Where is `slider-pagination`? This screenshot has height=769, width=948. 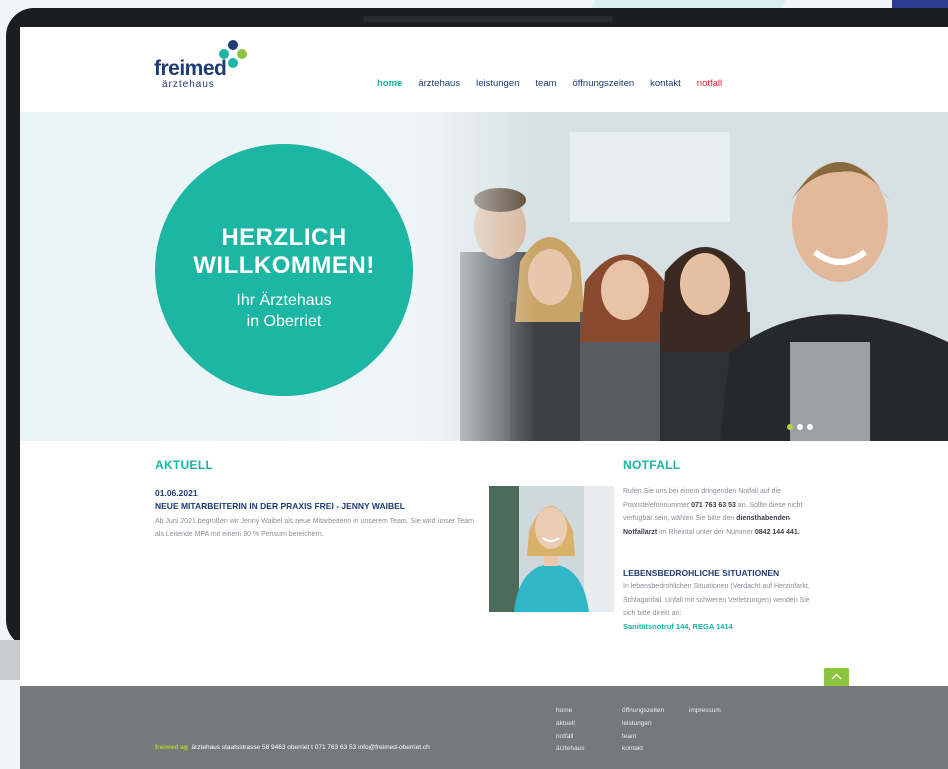
slider-pagination is located at coordinates (800, 427).